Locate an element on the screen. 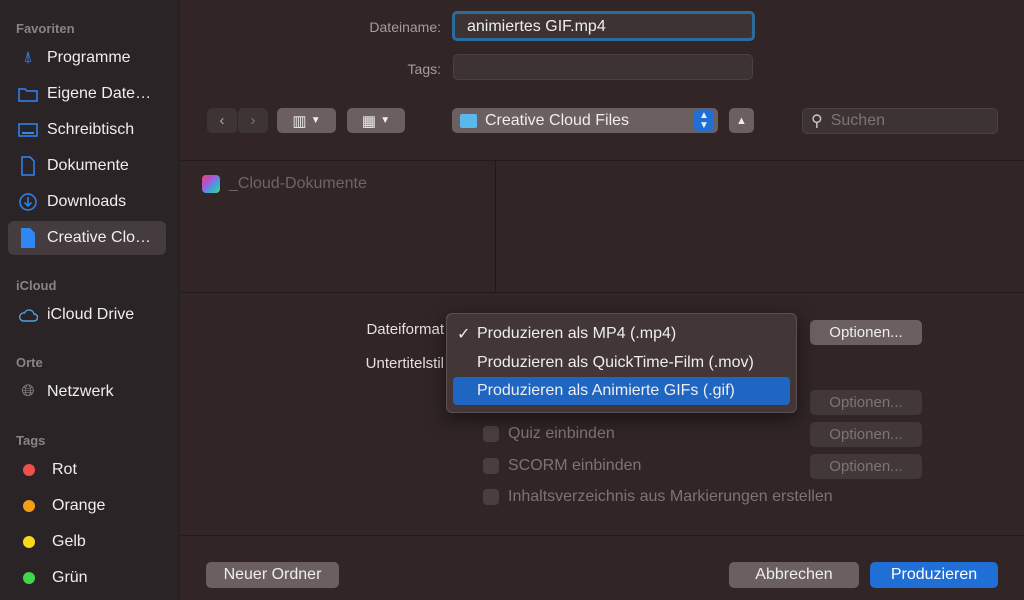  sidebar-item-dokumente: Dokumente is located at coordinates (87, 166).